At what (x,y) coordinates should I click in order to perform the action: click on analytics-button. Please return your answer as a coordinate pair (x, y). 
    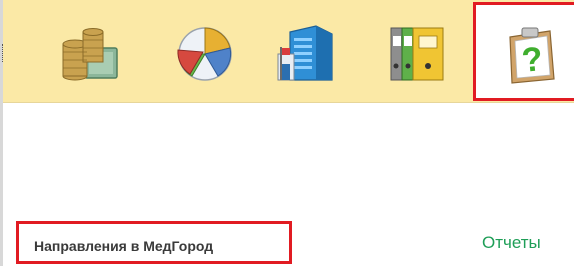
    Looking at the image, I should click on (205, 51).